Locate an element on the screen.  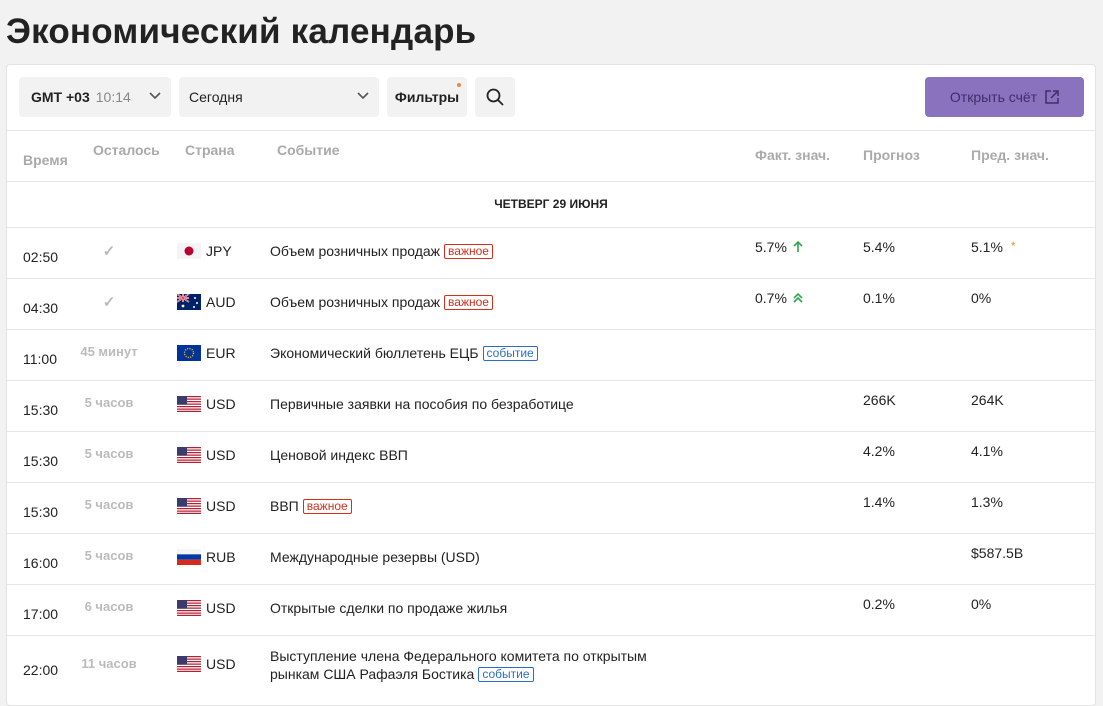
event-title: ВВП is located at coordinates (284, 506).